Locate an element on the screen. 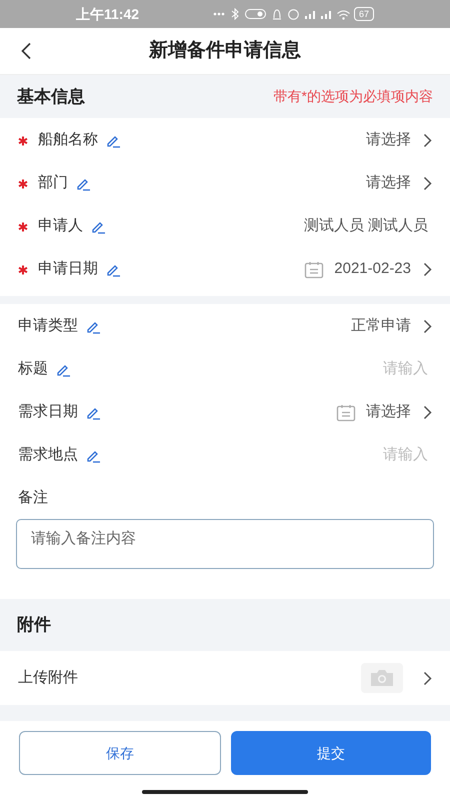 This screenshot has width=450, height=800. camera-icon is located at coordinates (382, 678).